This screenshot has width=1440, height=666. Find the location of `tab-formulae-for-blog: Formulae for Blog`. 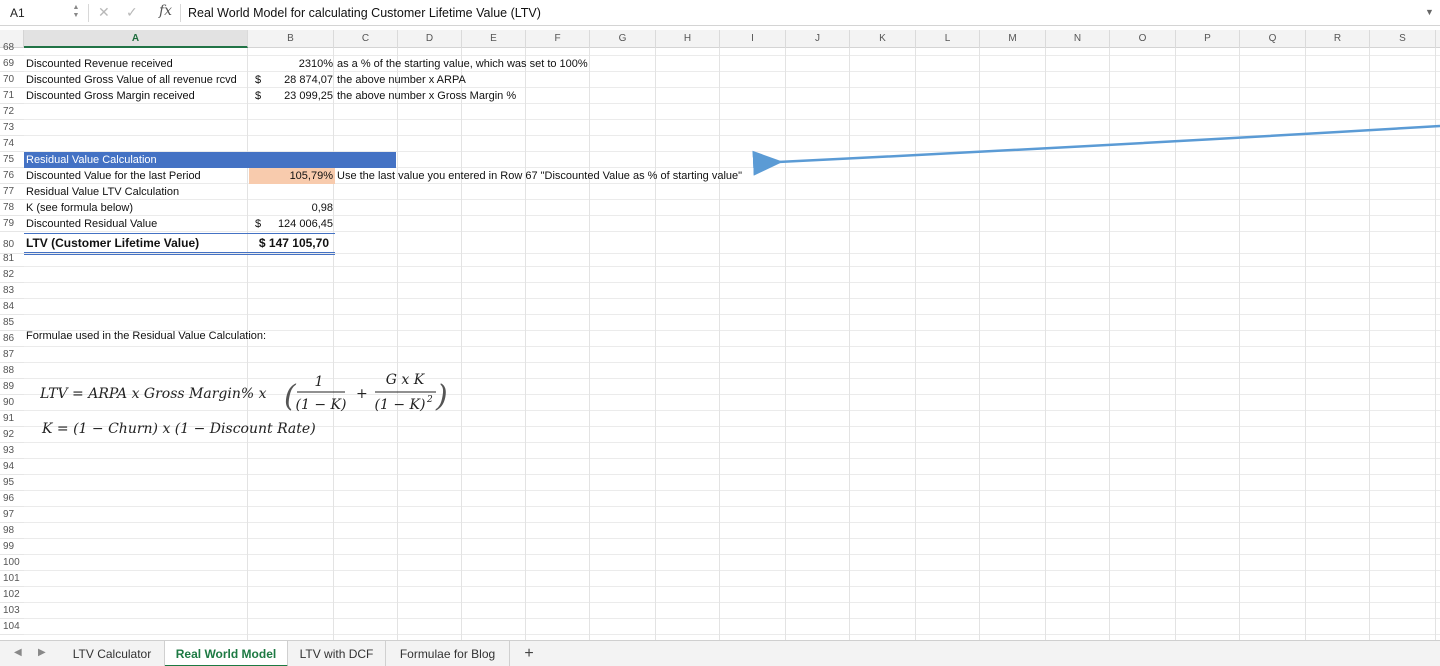

tab-formulae-for-blog: Formulae for Blog is located at coordinates (448, 653).